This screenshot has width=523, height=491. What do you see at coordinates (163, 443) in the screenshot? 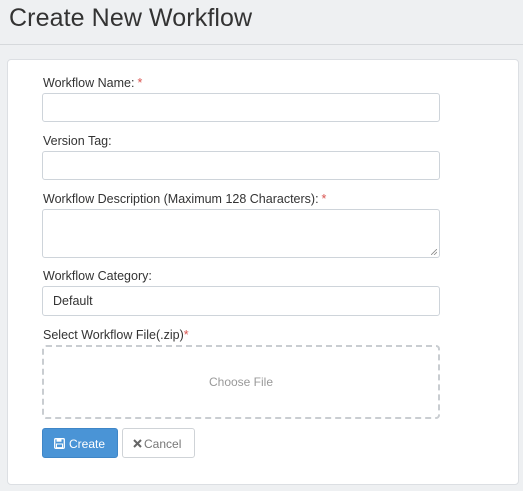
I see `cancel-button-label: Cancel` at bounding box center [163, 443].